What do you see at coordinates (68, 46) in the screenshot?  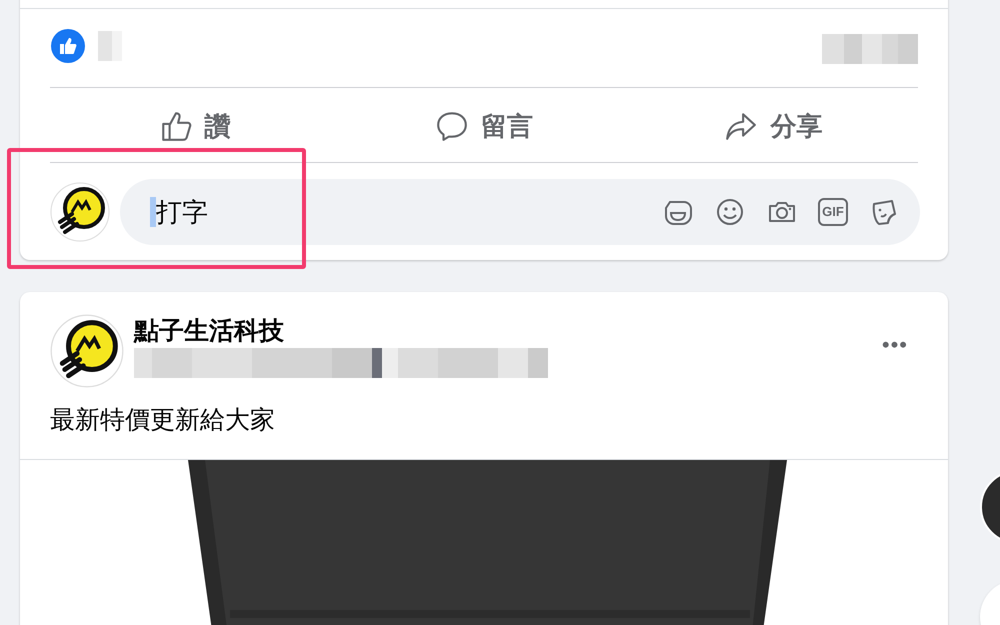 I see `like-reaction-icon` at bounding box center [68, 46].